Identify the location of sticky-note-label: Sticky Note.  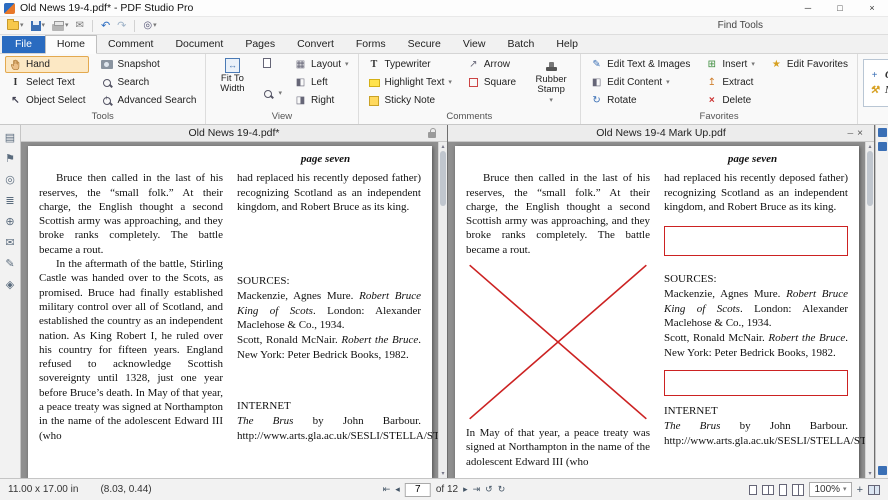
(410, 100).